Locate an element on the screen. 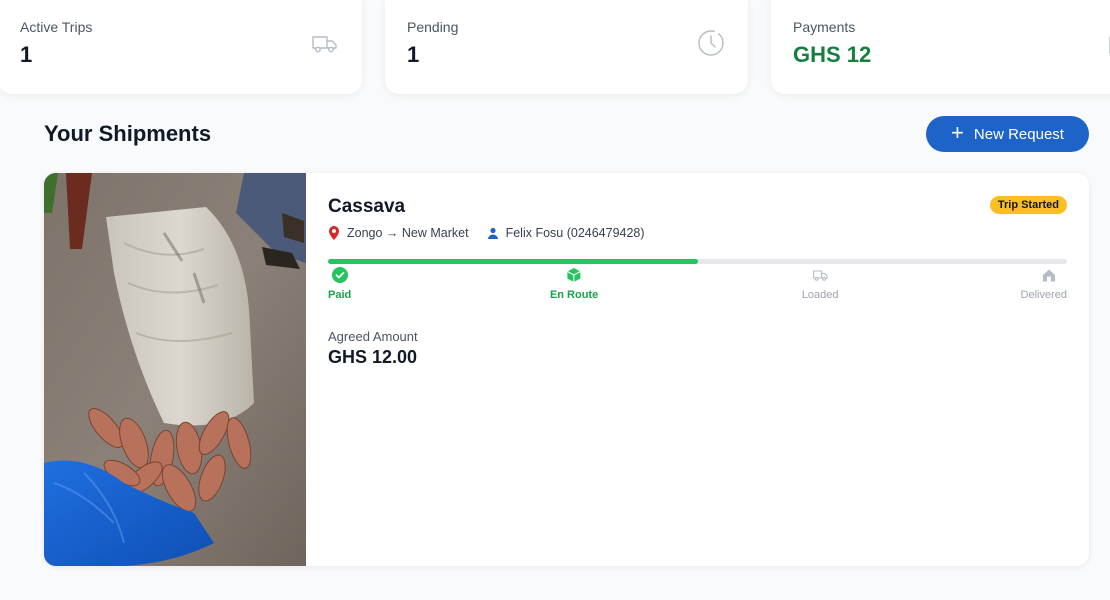 The height and width of the screenshot is (600, 1110). step-loaded: Loaded is located at coordinates (820, 284).